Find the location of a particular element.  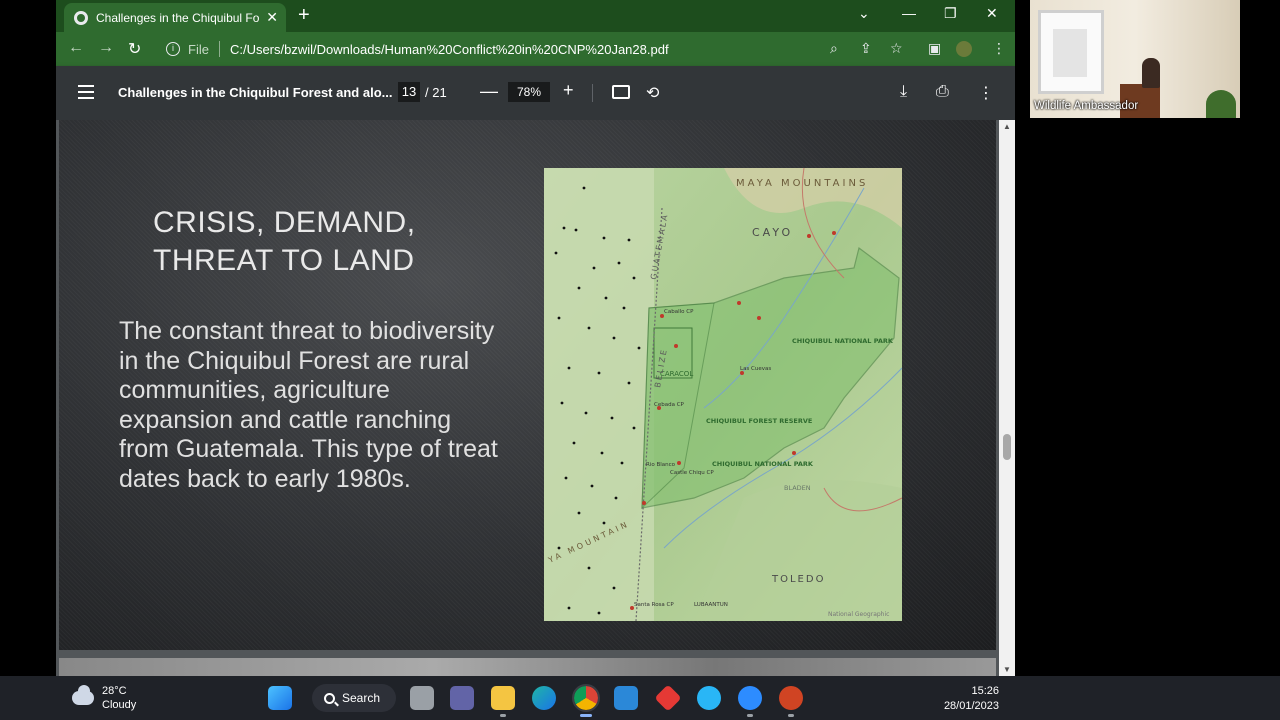

zoom-icon is located at coordinates (750, 698).